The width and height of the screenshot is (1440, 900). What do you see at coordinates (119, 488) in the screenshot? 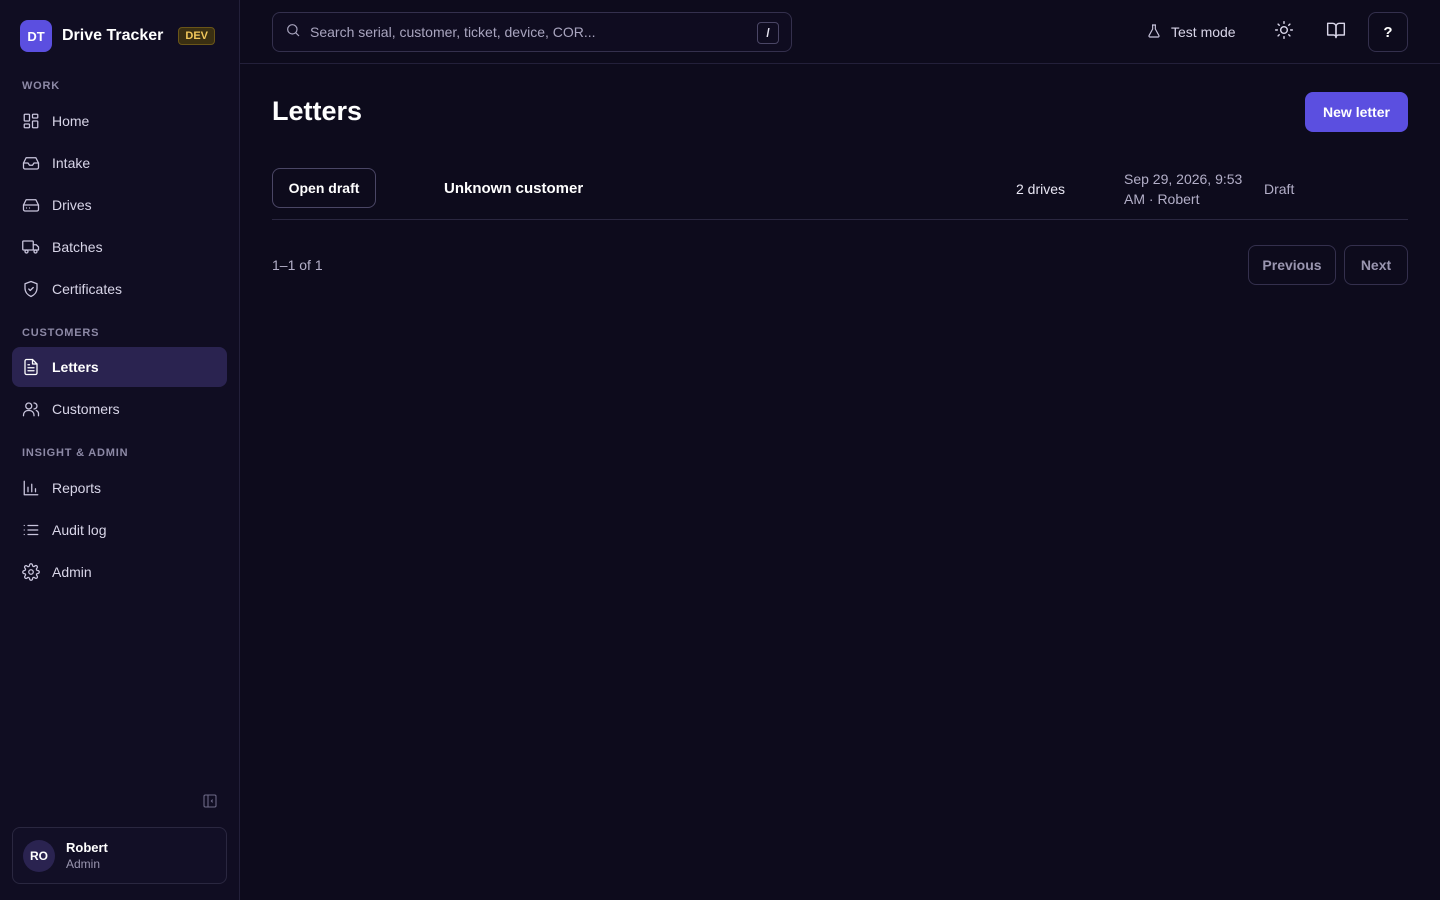
I see `sidebar-item-reports: Reports` at bounding box center [119, 488].